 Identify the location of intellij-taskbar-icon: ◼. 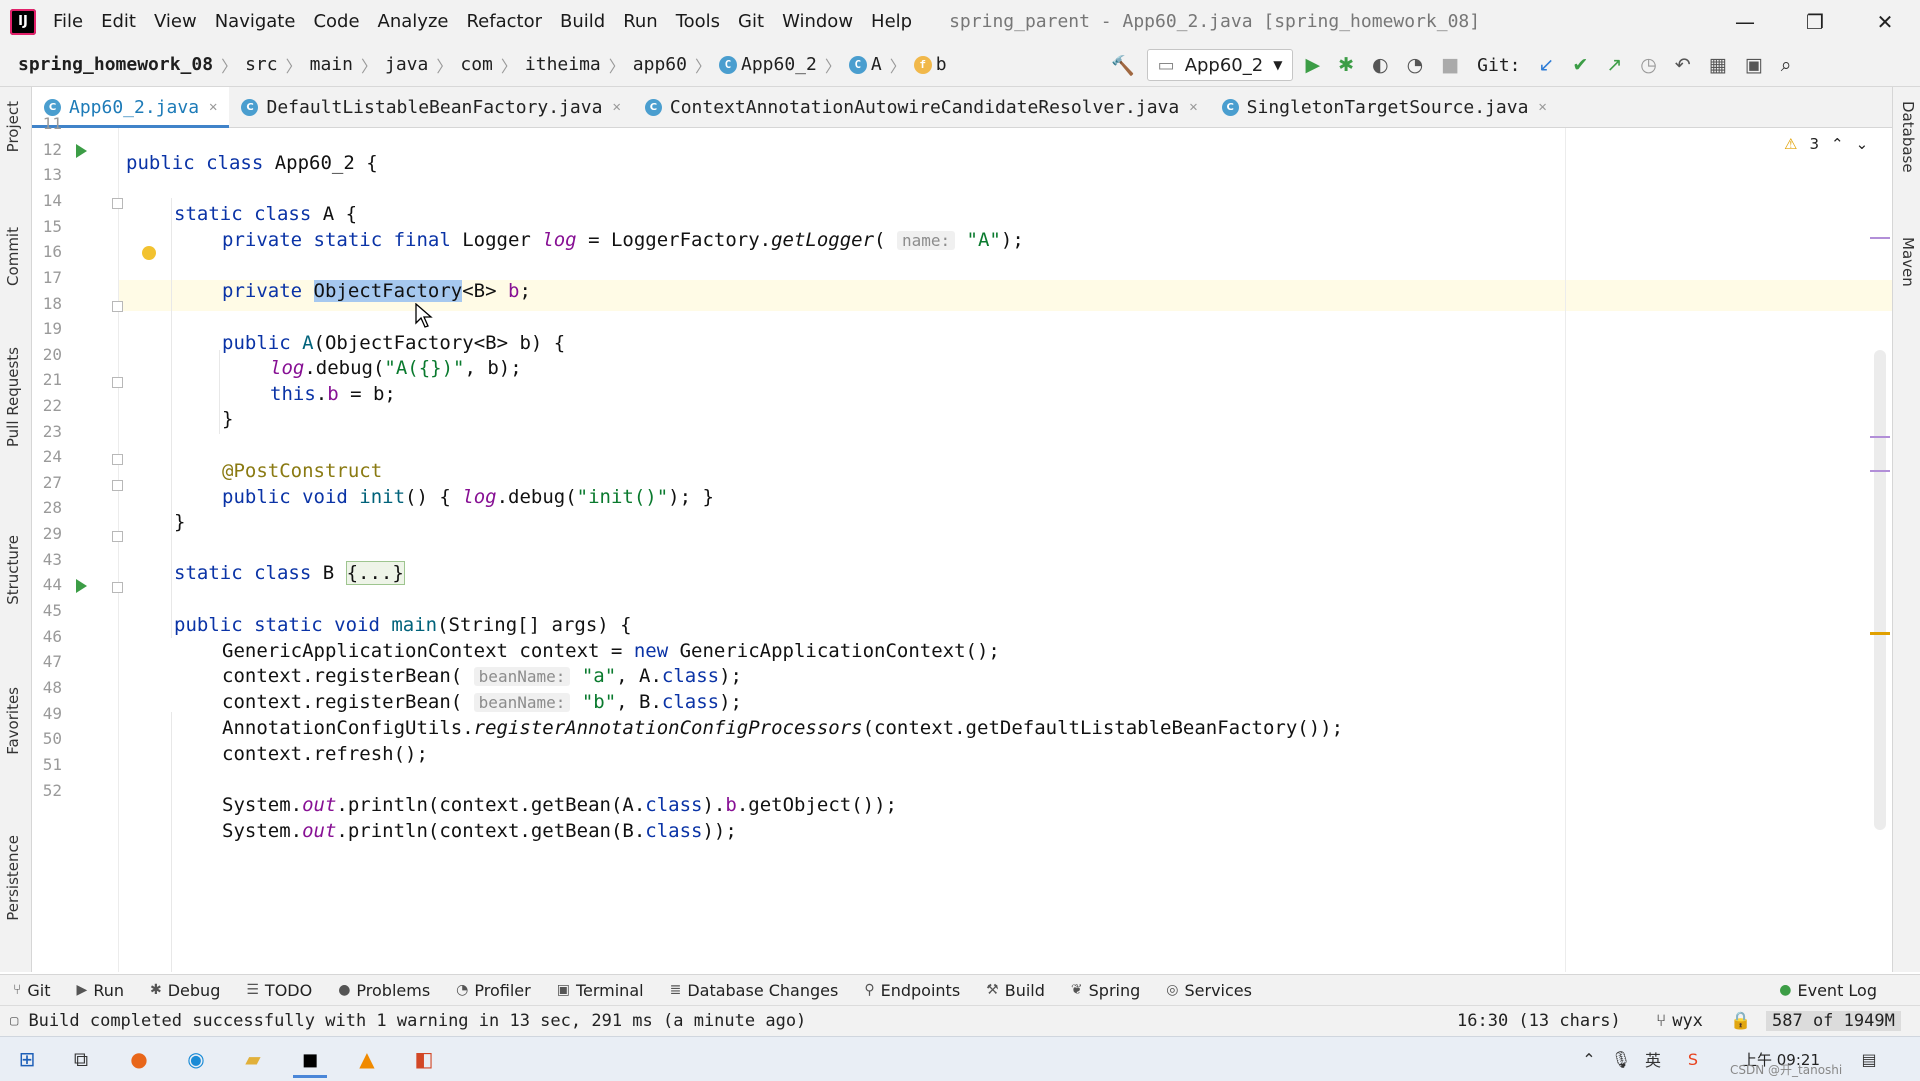
(310, 1060).